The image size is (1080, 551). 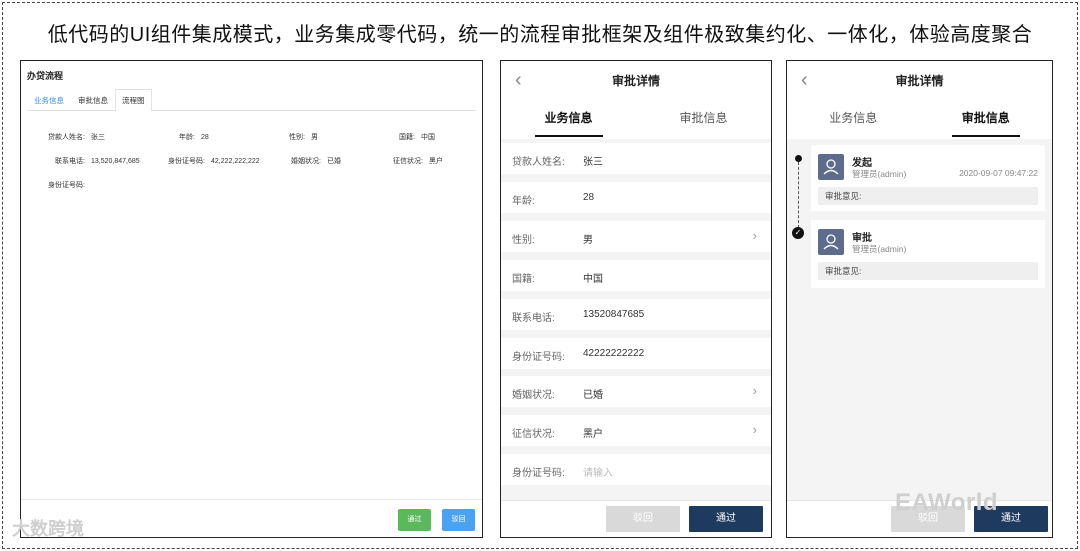 I want to click on record-title: 审批, so click(x=862, y=238).